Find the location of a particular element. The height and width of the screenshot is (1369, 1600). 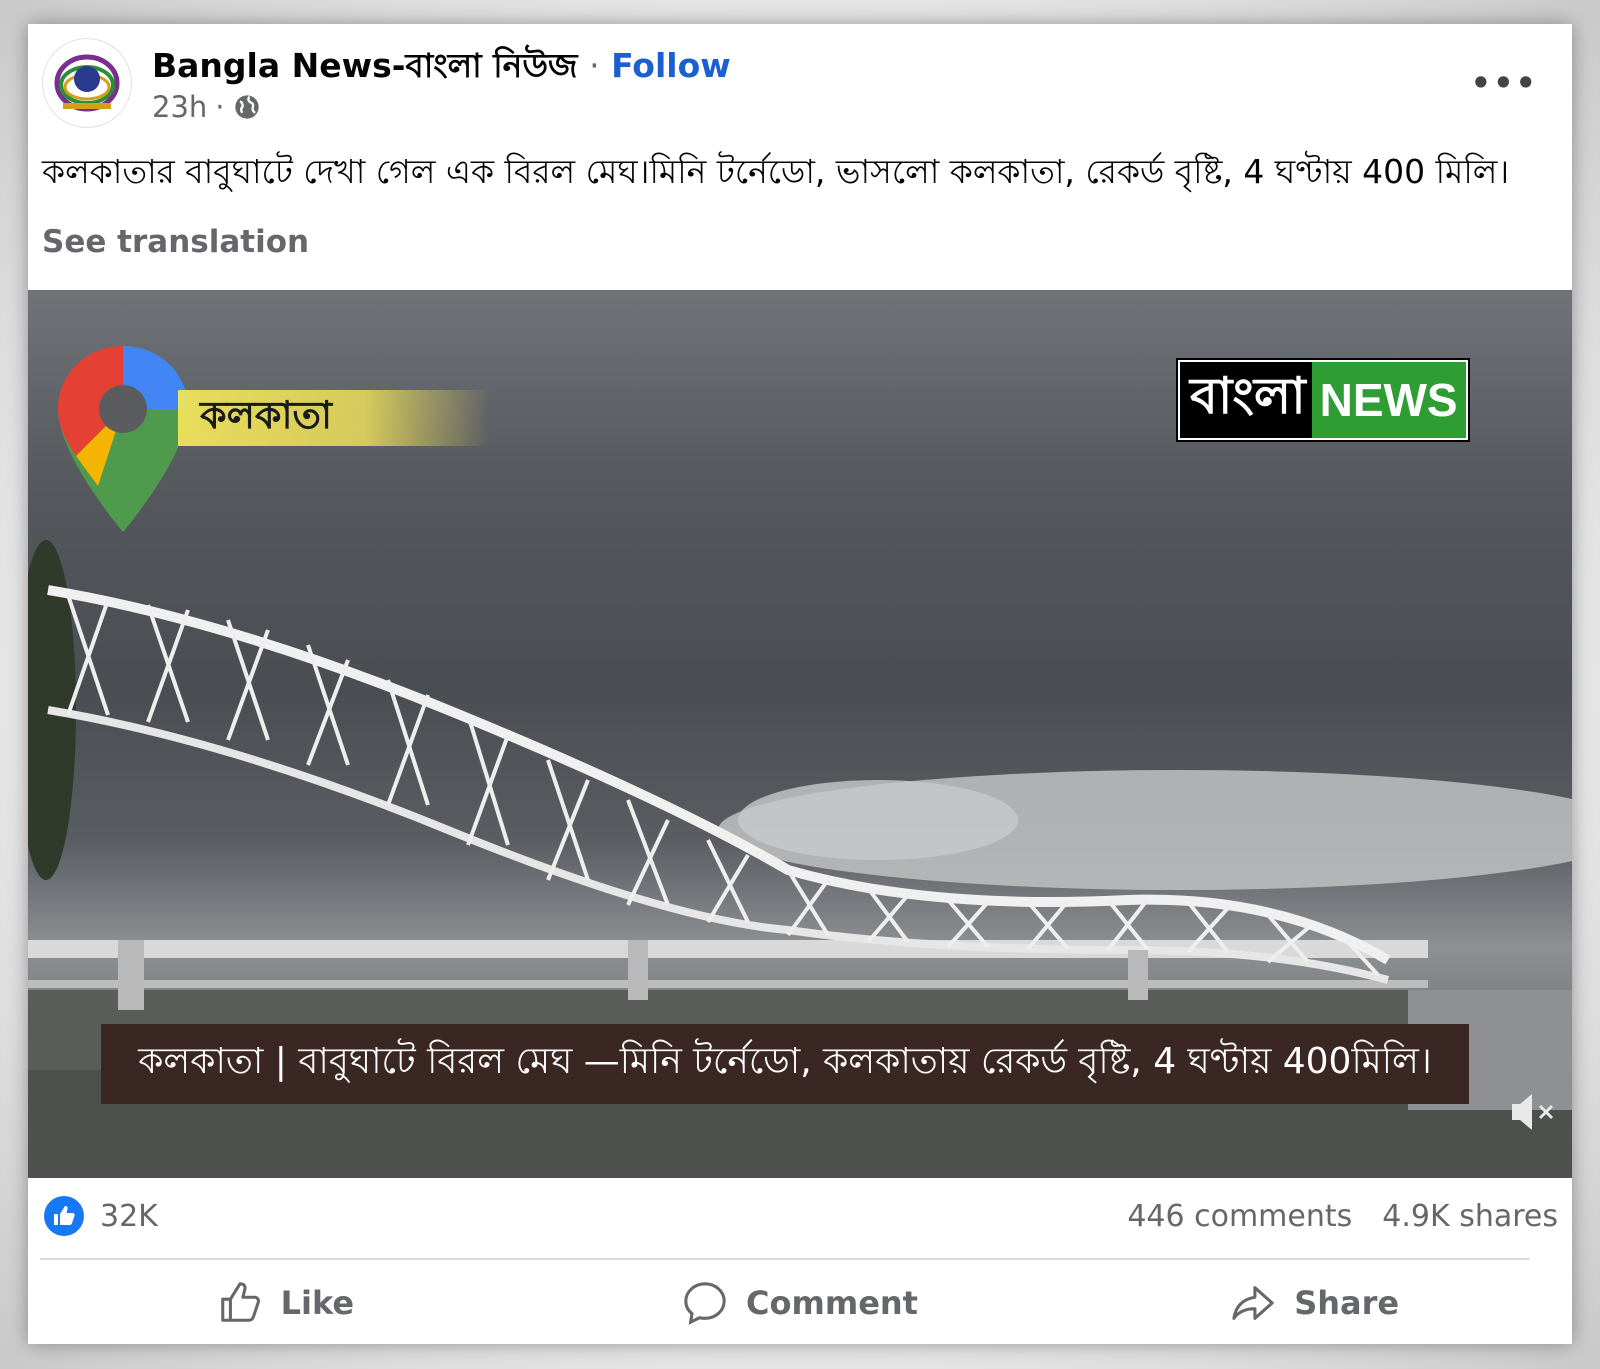

page-name-row: Bangla News-বাংলা নিউজ · Follow is located at coordinates (441, 68).